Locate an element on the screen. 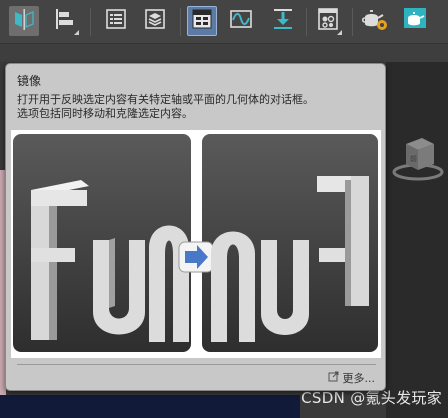 This screenshot has width=448, height=418. mirror-button is located at coordinates (24, 21).